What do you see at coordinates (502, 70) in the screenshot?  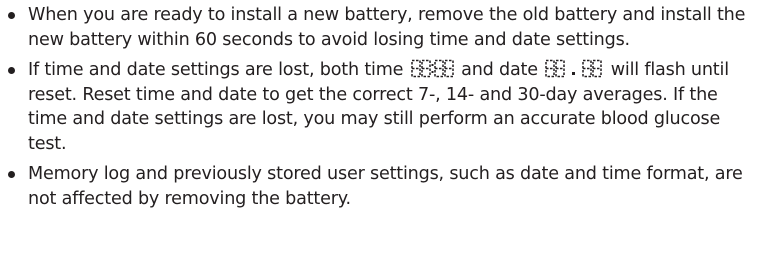 I see `bullet-text-part-b: and date` at bounding box center [502, 70].